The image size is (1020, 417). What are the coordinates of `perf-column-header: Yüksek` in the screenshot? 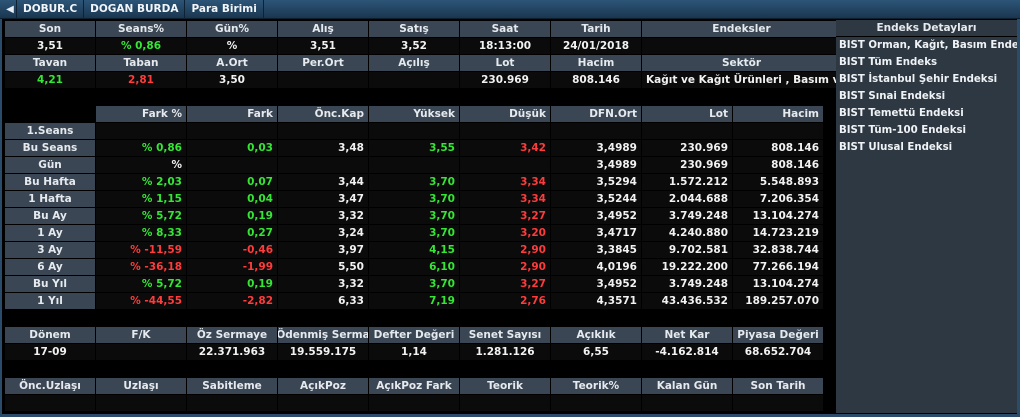 It's located at (414, 114).